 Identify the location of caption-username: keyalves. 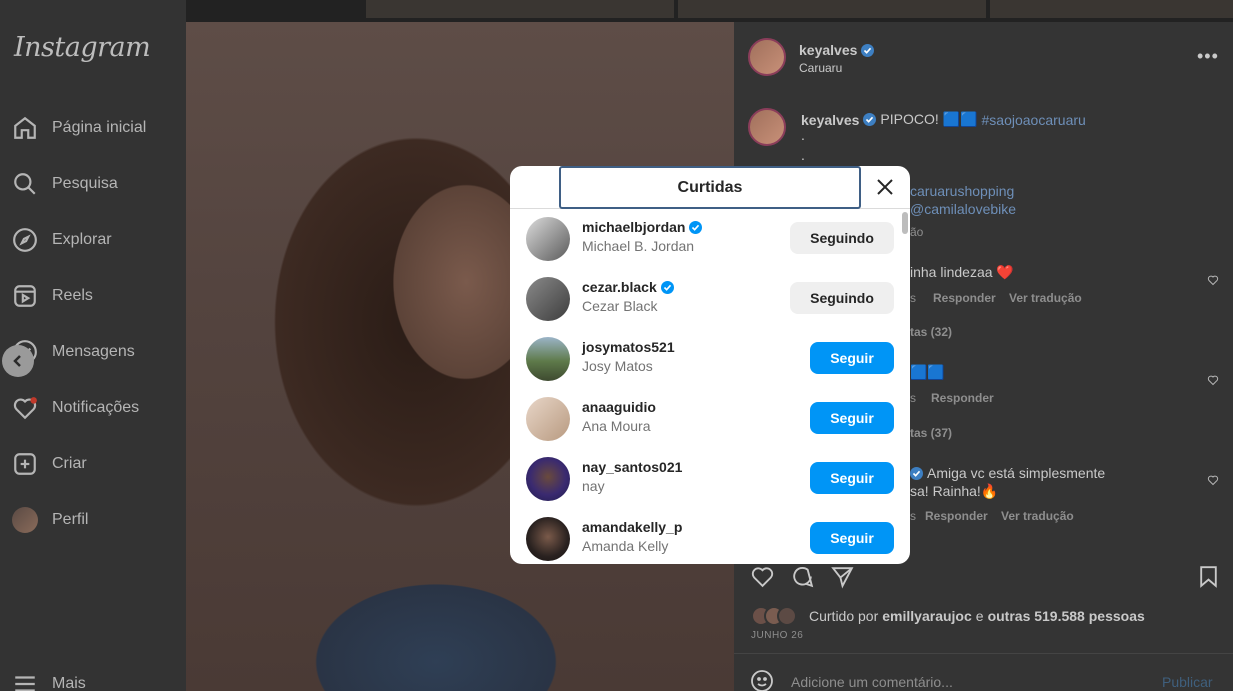
(830, 120).